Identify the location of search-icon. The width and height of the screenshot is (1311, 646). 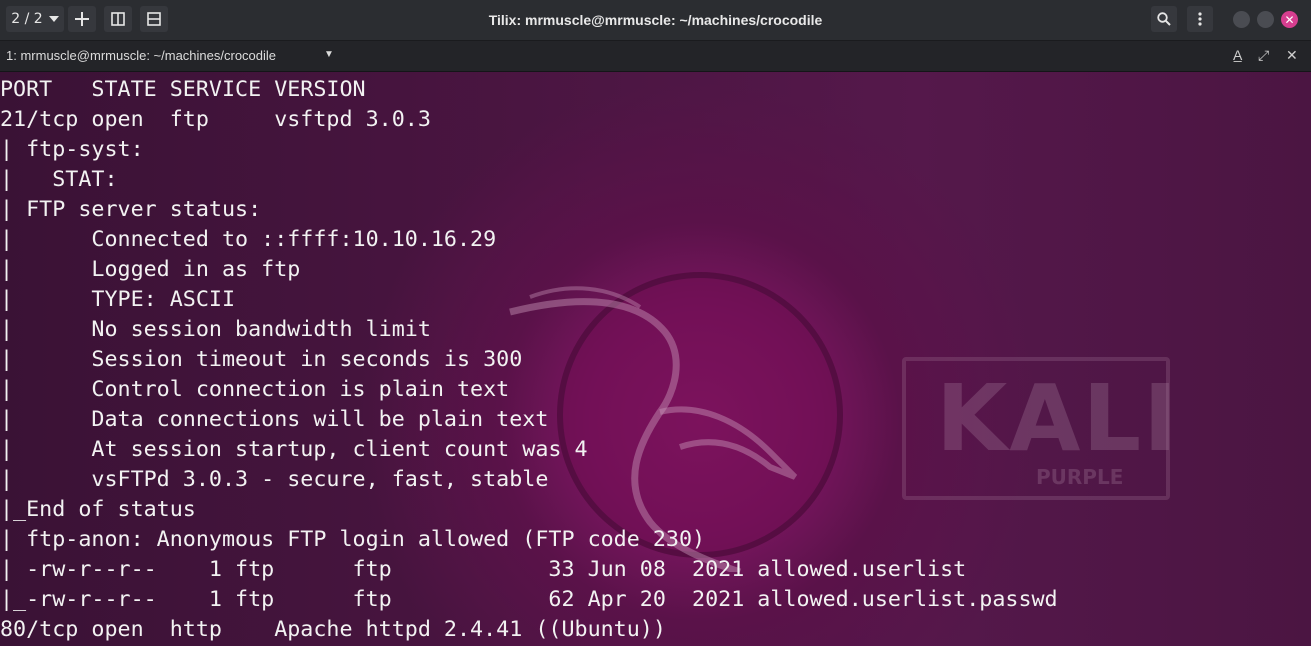
(1164, 19).